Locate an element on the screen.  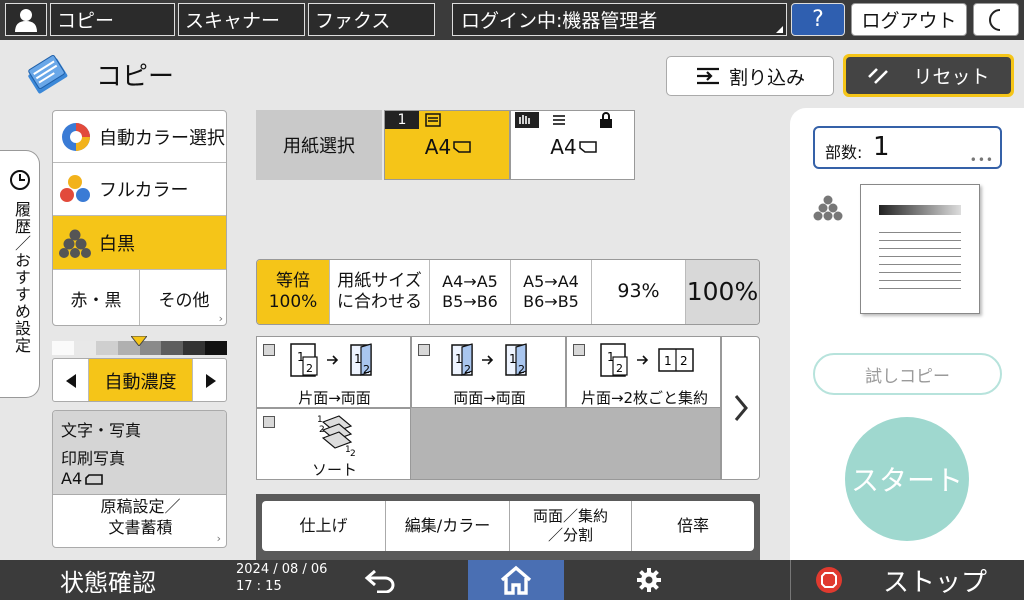
ratio-same-button: 等倍 100% is located at coordinates (293, 292).